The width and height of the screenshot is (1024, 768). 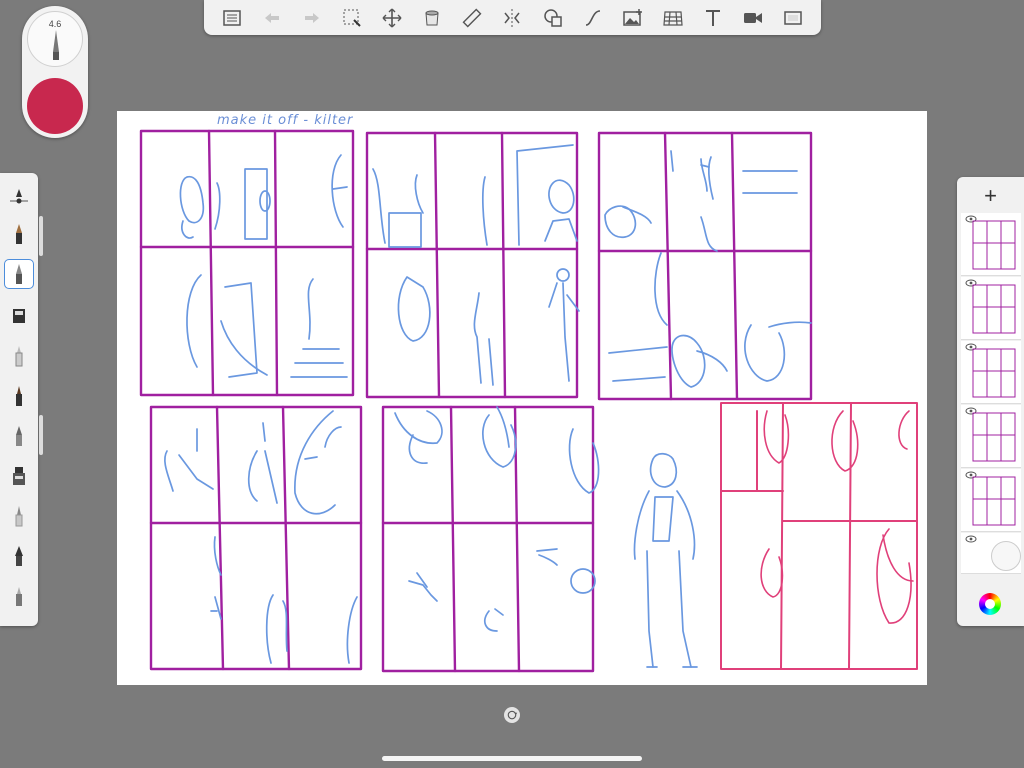 I want to click on add-layer-button: +, so click(x=990, y=196).